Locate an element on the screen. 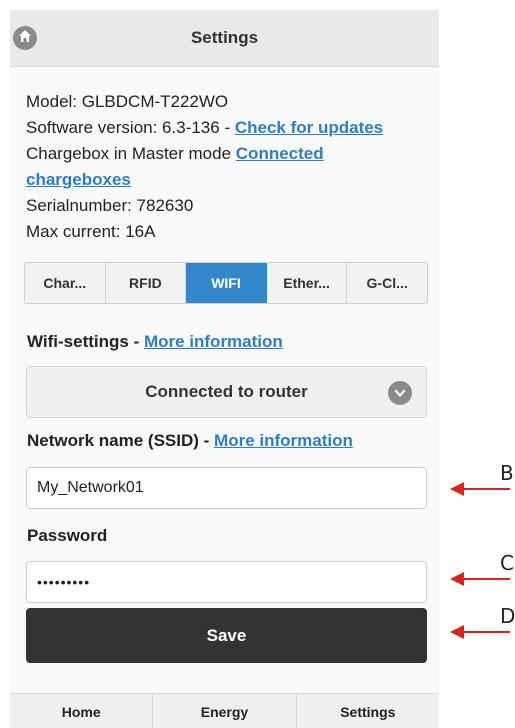 Image resolution: width=515 pixels, height=728 pixels. home-icon is located at coordinates (25, 38).